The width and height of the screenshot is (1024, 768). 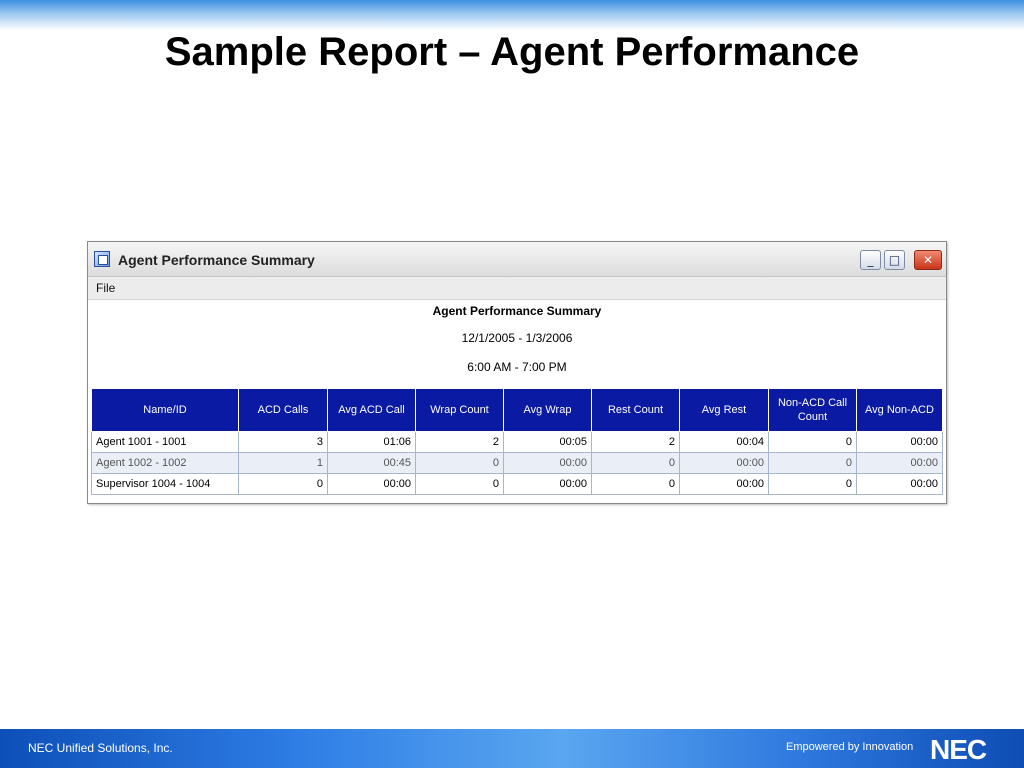 What do you see at coordinates (812, 410) in the screenshot?
I see `column-header-non-acd-call-count: Non-ACD Call Count` at bounding box center [812, 410].